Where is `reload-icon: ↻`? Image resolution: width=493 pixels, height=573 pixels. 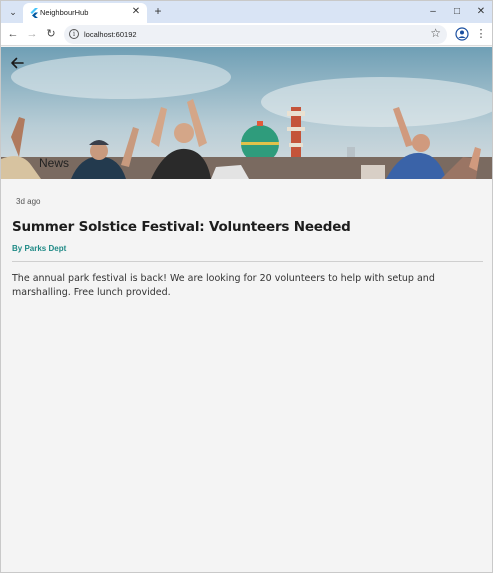
reload-icon: ↻ is located at coordinates (51, 34).